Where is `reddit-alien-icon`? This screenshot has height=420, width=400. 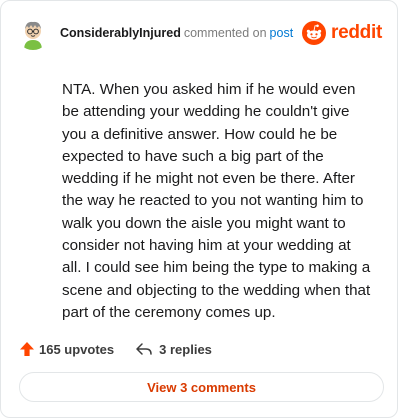 reddit-alien-icon is located at coordinates (314, 33).